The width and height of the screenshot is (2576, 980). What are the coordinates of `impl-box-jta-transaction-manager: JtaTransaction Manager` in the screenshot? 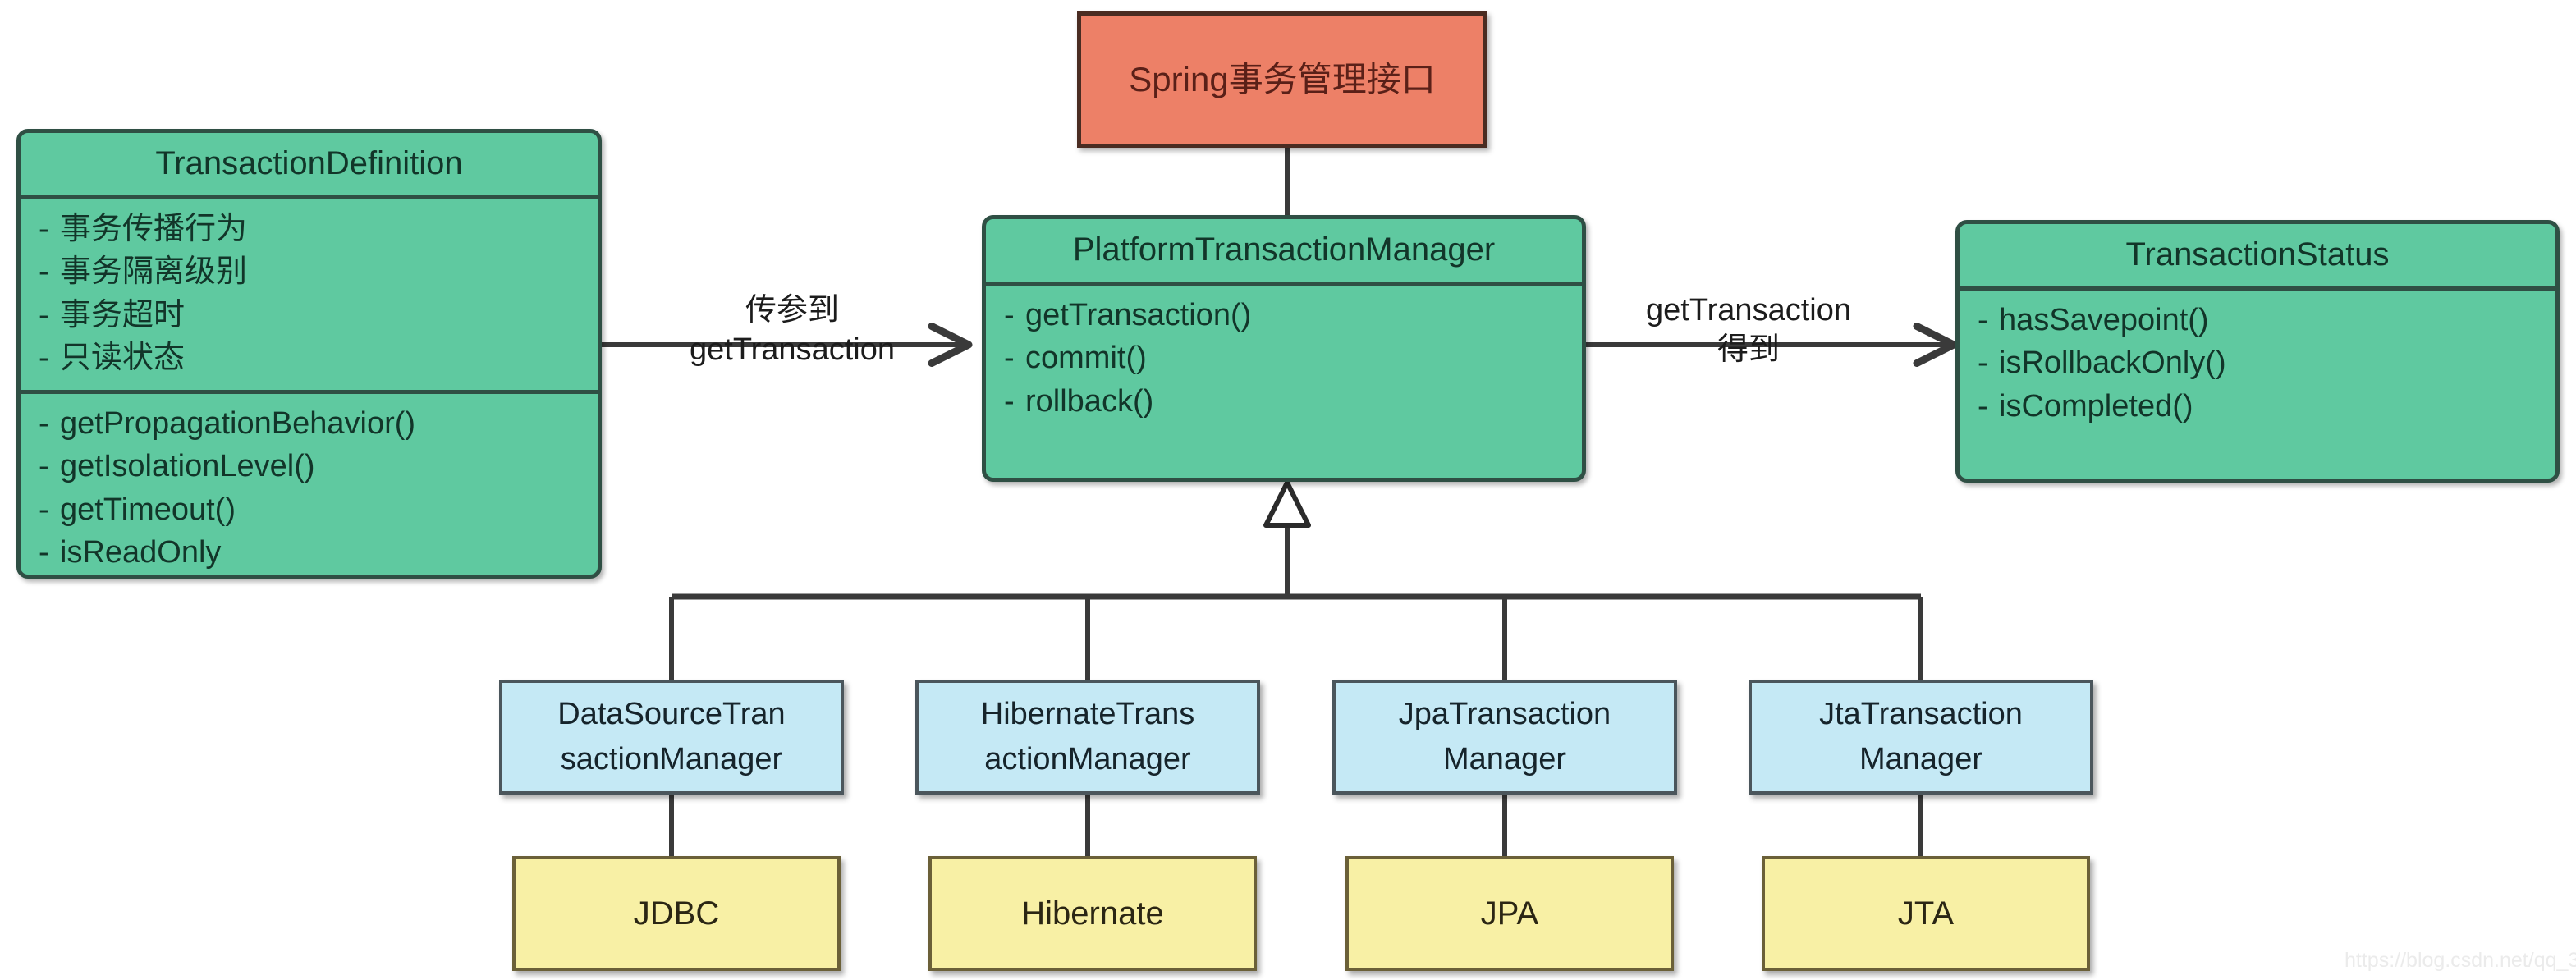 It's located at (1921, 737).